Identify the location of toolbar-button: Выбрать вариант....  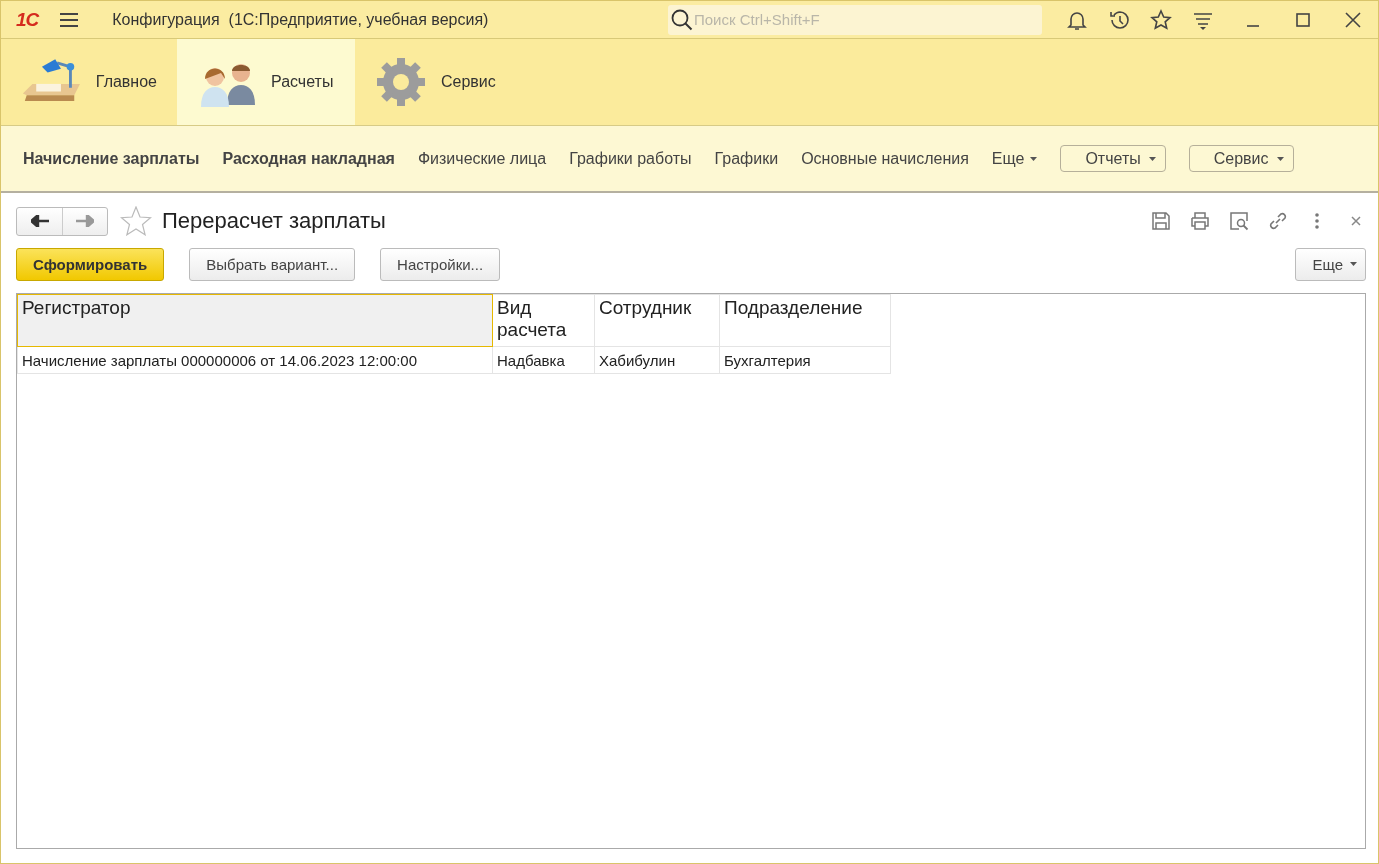
(272, 264).